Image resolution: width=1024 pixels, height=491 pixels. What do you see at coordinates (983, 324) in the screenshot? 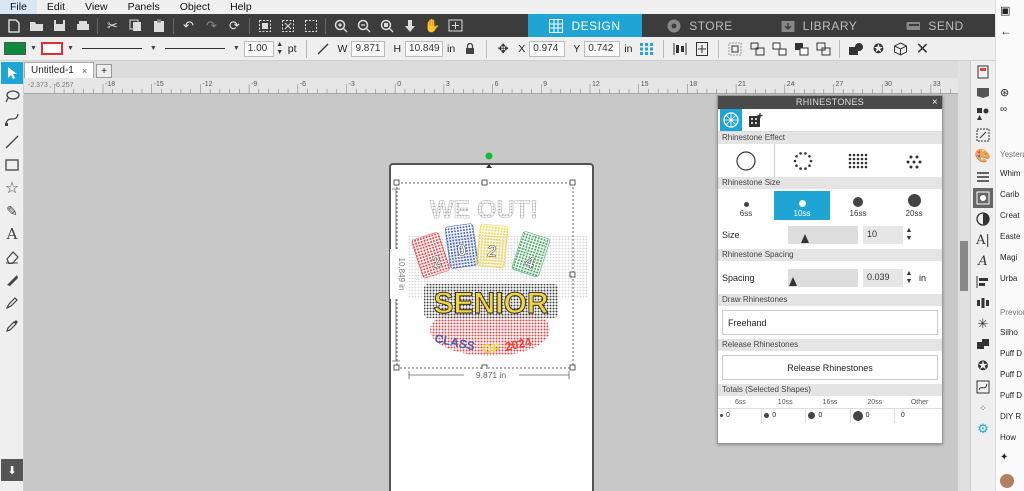
I see `modify-panel-icon: ✳` at bounding box center [983, 324].